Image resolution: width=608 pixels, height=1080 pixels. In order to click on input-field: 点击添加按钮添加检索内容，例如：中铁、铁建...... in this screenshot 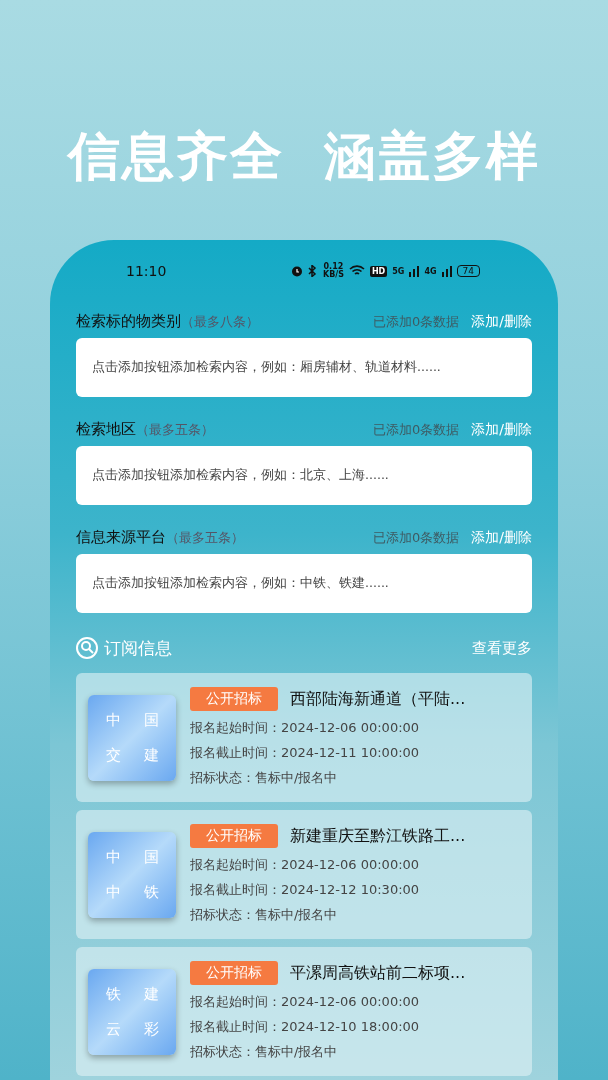, I will do `click(304, 583)`.